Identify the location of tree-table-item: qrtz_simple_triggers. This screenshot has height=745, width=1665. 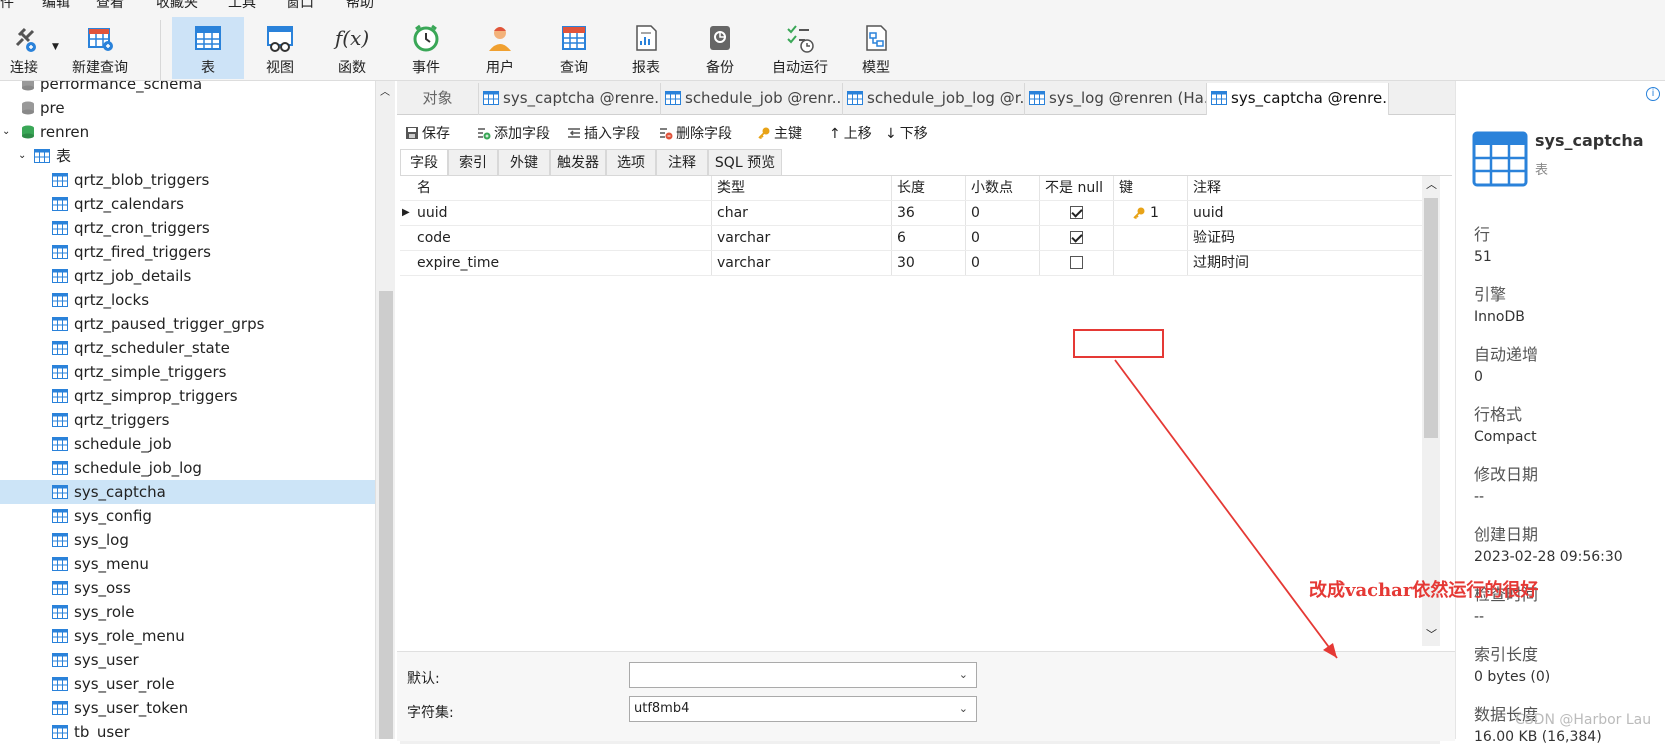
(187, 372).